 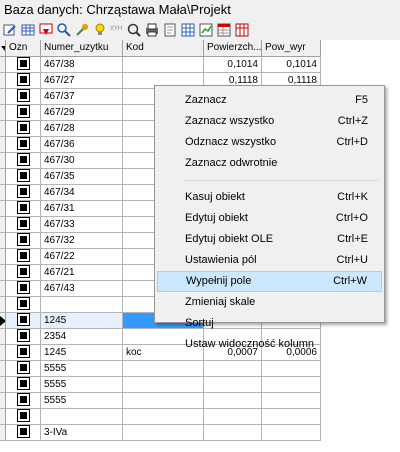 I want to click on cell-numer-uzytku: 467/35, so click(x=82, y=177).